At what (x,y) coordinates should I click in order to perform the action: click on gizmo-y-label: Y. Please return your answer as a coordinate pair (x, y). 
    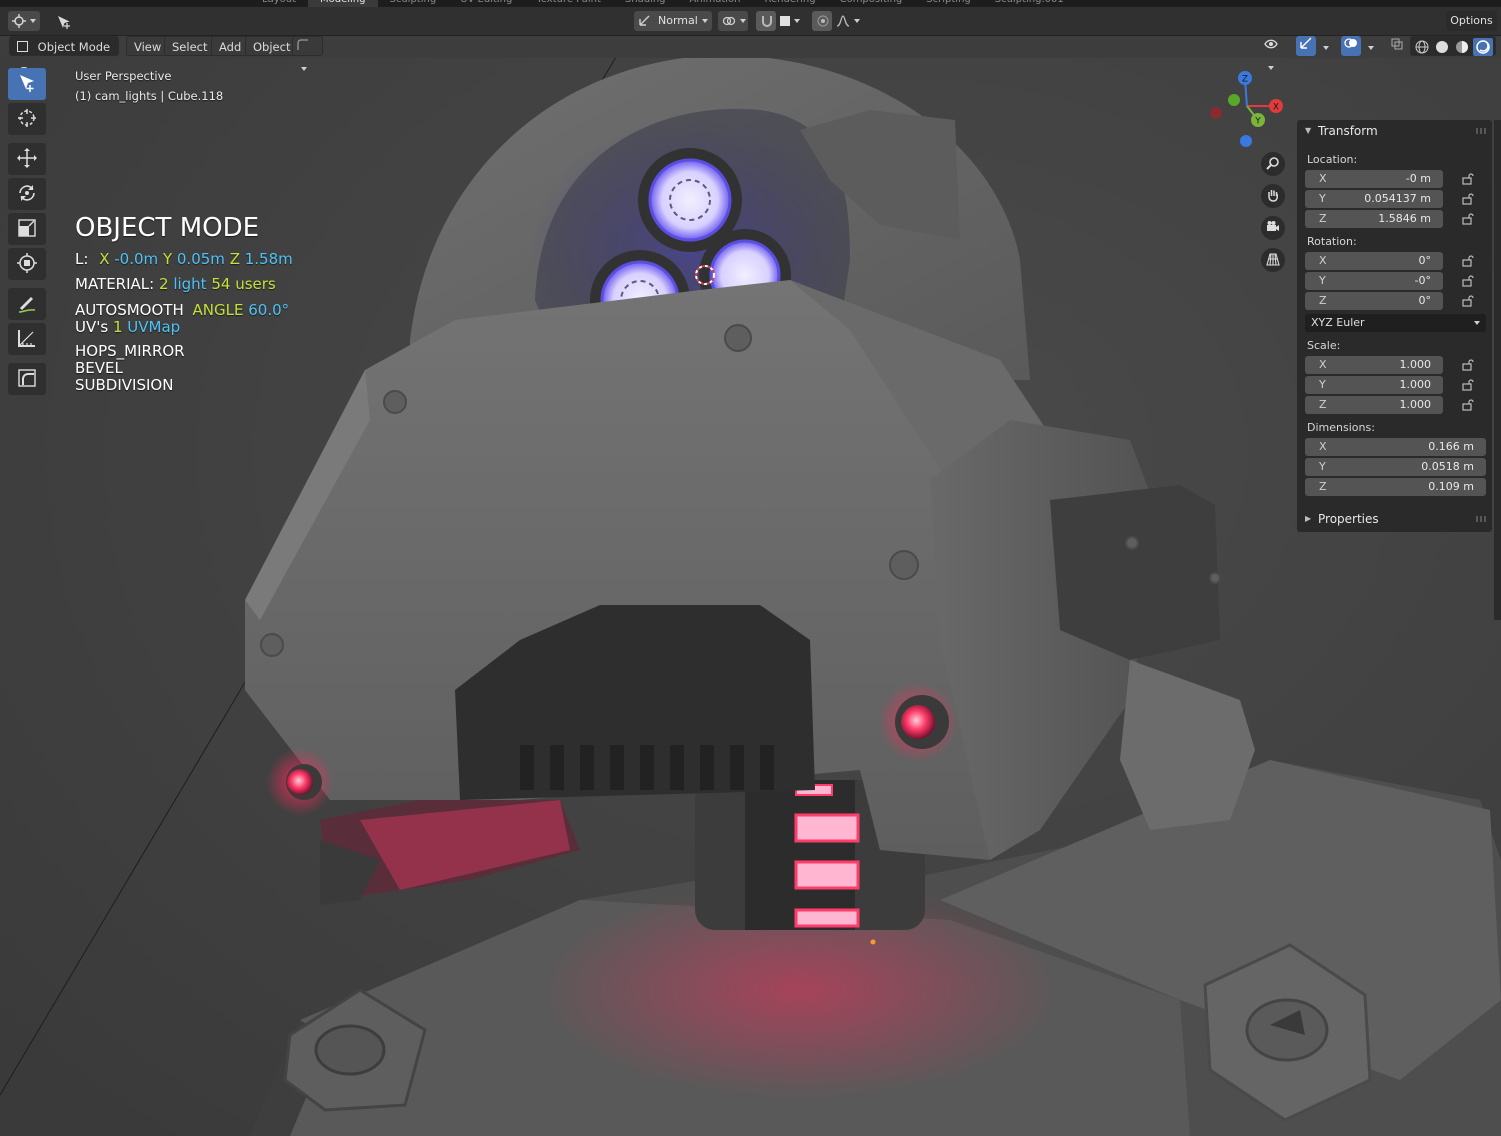
    Looking at the image, I should click on (1257, 122).